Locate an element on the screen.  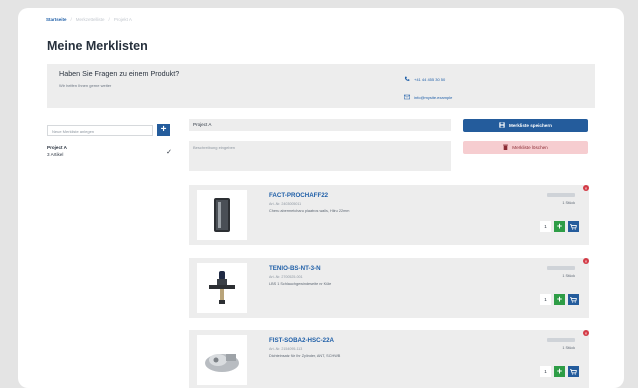
help-email: info@mysite.example is located at coordinates (428, 97).